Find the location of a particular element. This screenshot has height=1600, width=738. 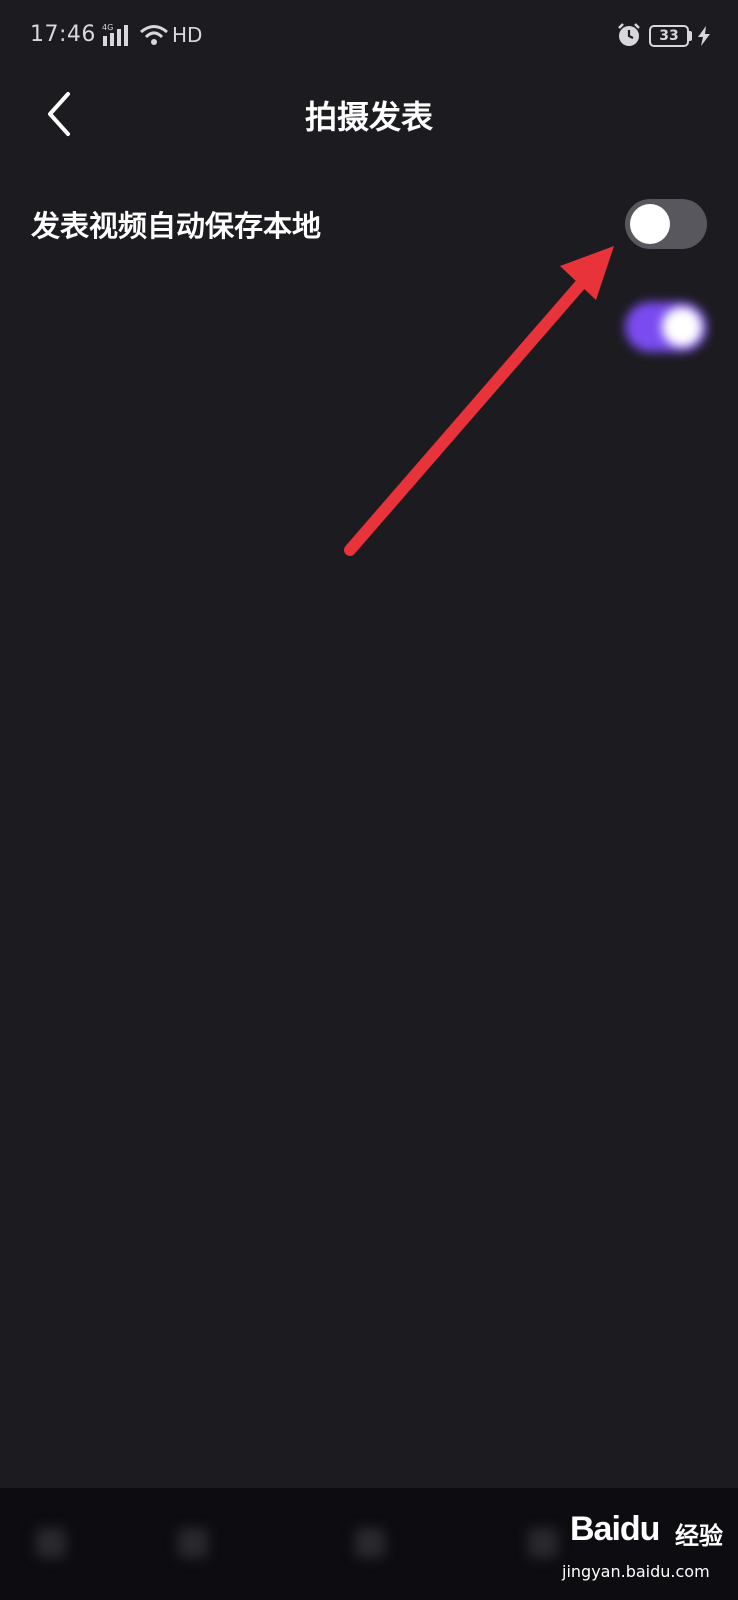

setting-row-save-local: 发表视频自动保存本地 is located at coordinates (369, 223).